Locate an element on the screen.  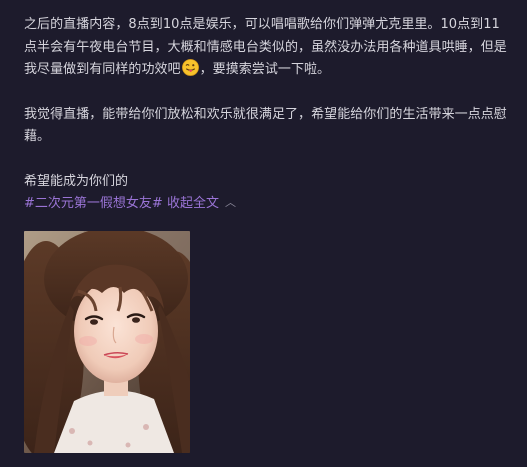
chevron-up-icon: ︿ is located at coordinates (230, 202).